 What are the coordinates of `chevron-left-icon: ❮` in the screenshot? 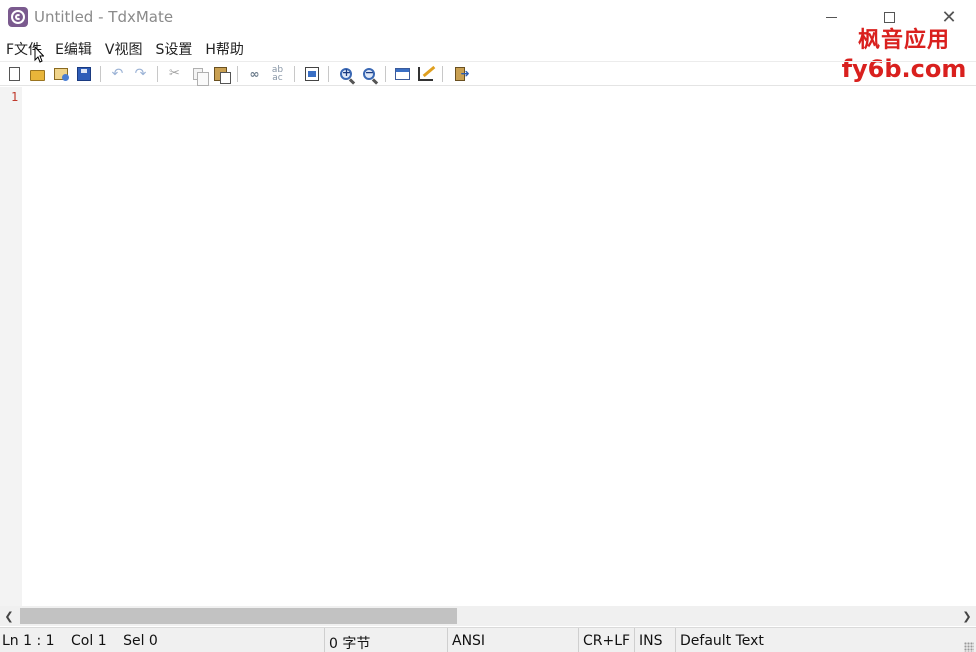 It's located at (9, 616).